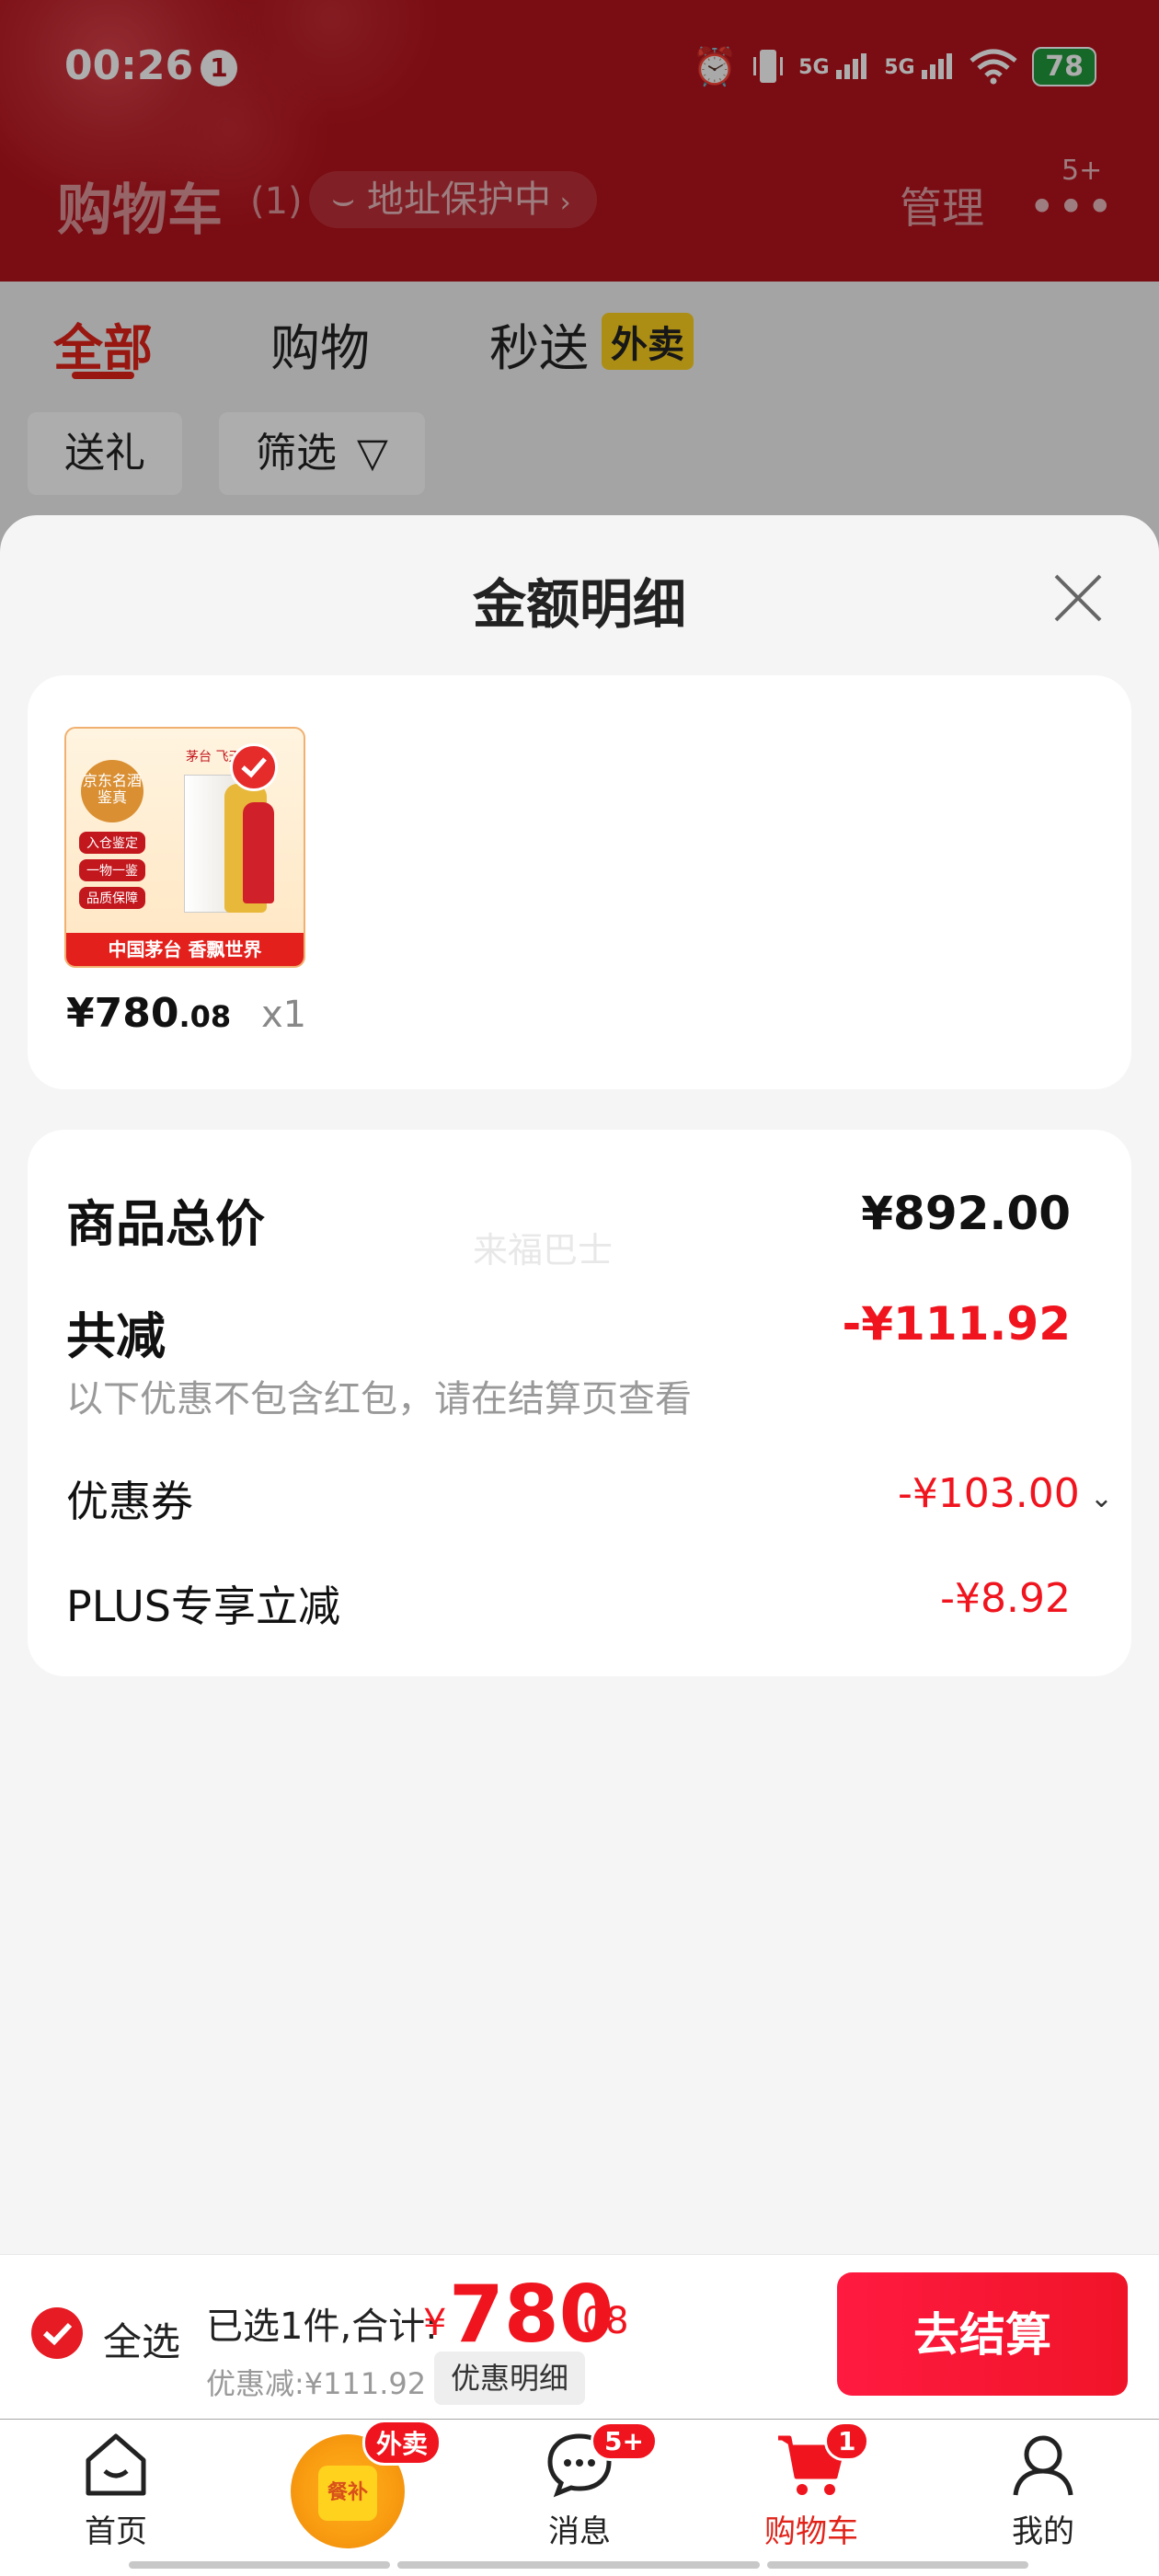  What do you see at coordinates (957, 1324) in the screenshot?
I see `total-reduction-value: -¥111.92` at bounding box center [957, 1324].